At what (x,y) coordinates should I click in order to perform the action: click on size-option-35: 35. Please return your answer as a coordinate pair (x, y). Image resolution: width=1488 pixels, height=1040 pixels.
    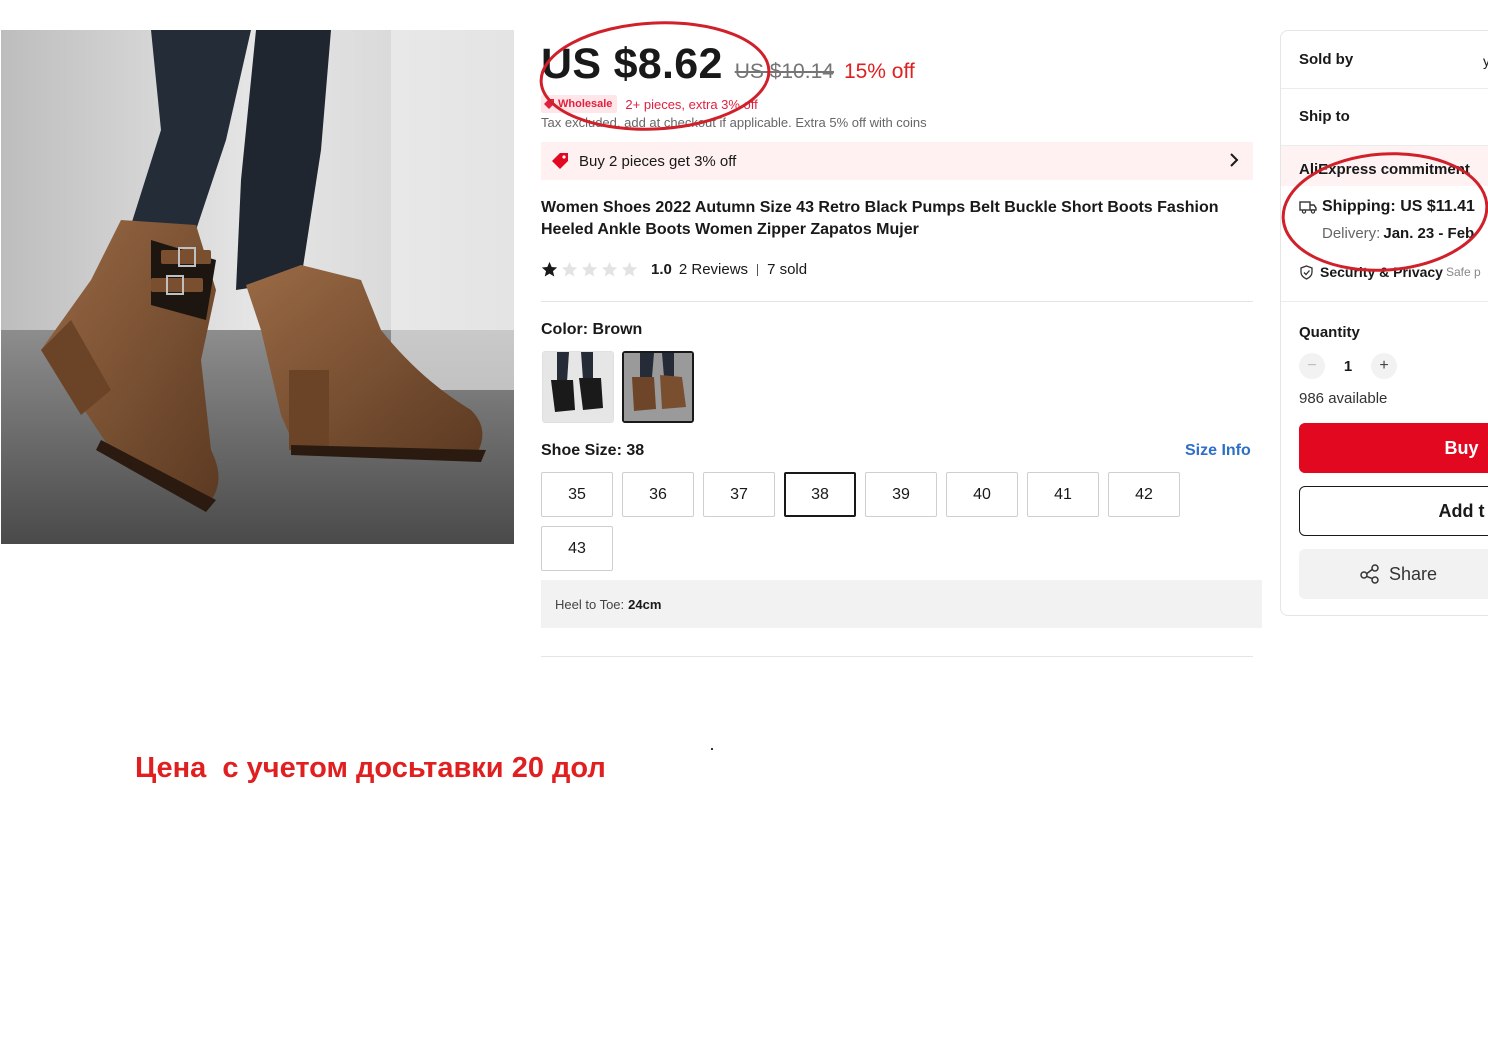
    Looking at the image, I should click on (577, 494).